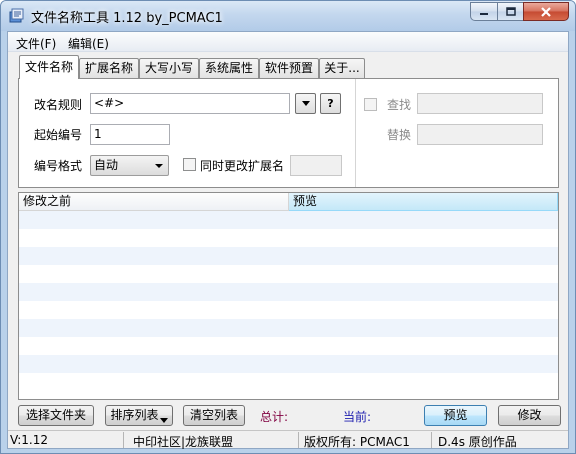 The width and height of the screenshot is (576, 454). What do you see at coordinates (399, 105) in the screenshot?
I see `find-label: 查找` at bounding box center [399, 105].